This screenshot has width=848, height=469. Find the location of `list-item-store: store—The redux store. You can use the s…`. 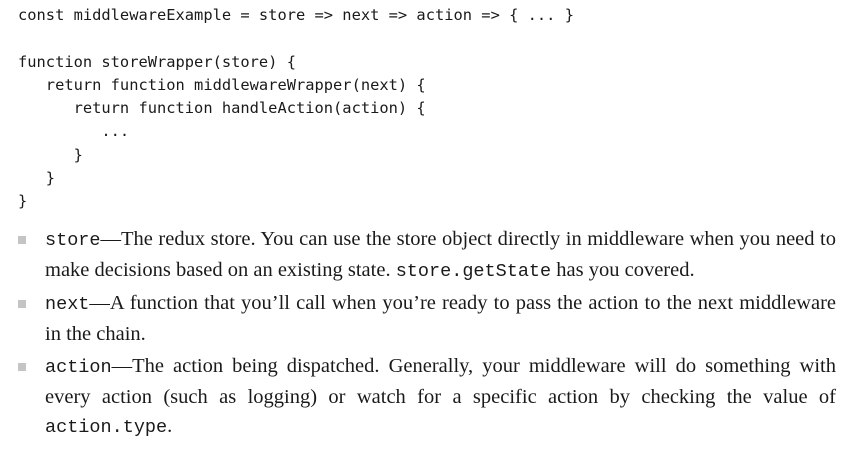

list-item-store: store—The redux store. You can use the s… is located at coordinates (424, 255).